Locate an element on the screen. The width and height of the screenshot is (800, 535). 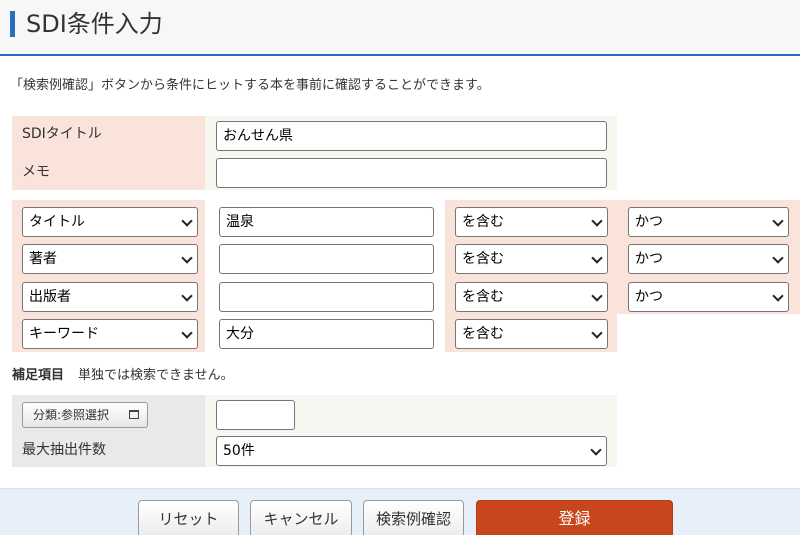
condition-3-field-value: 出版者 is located at coordinates (50, 297).